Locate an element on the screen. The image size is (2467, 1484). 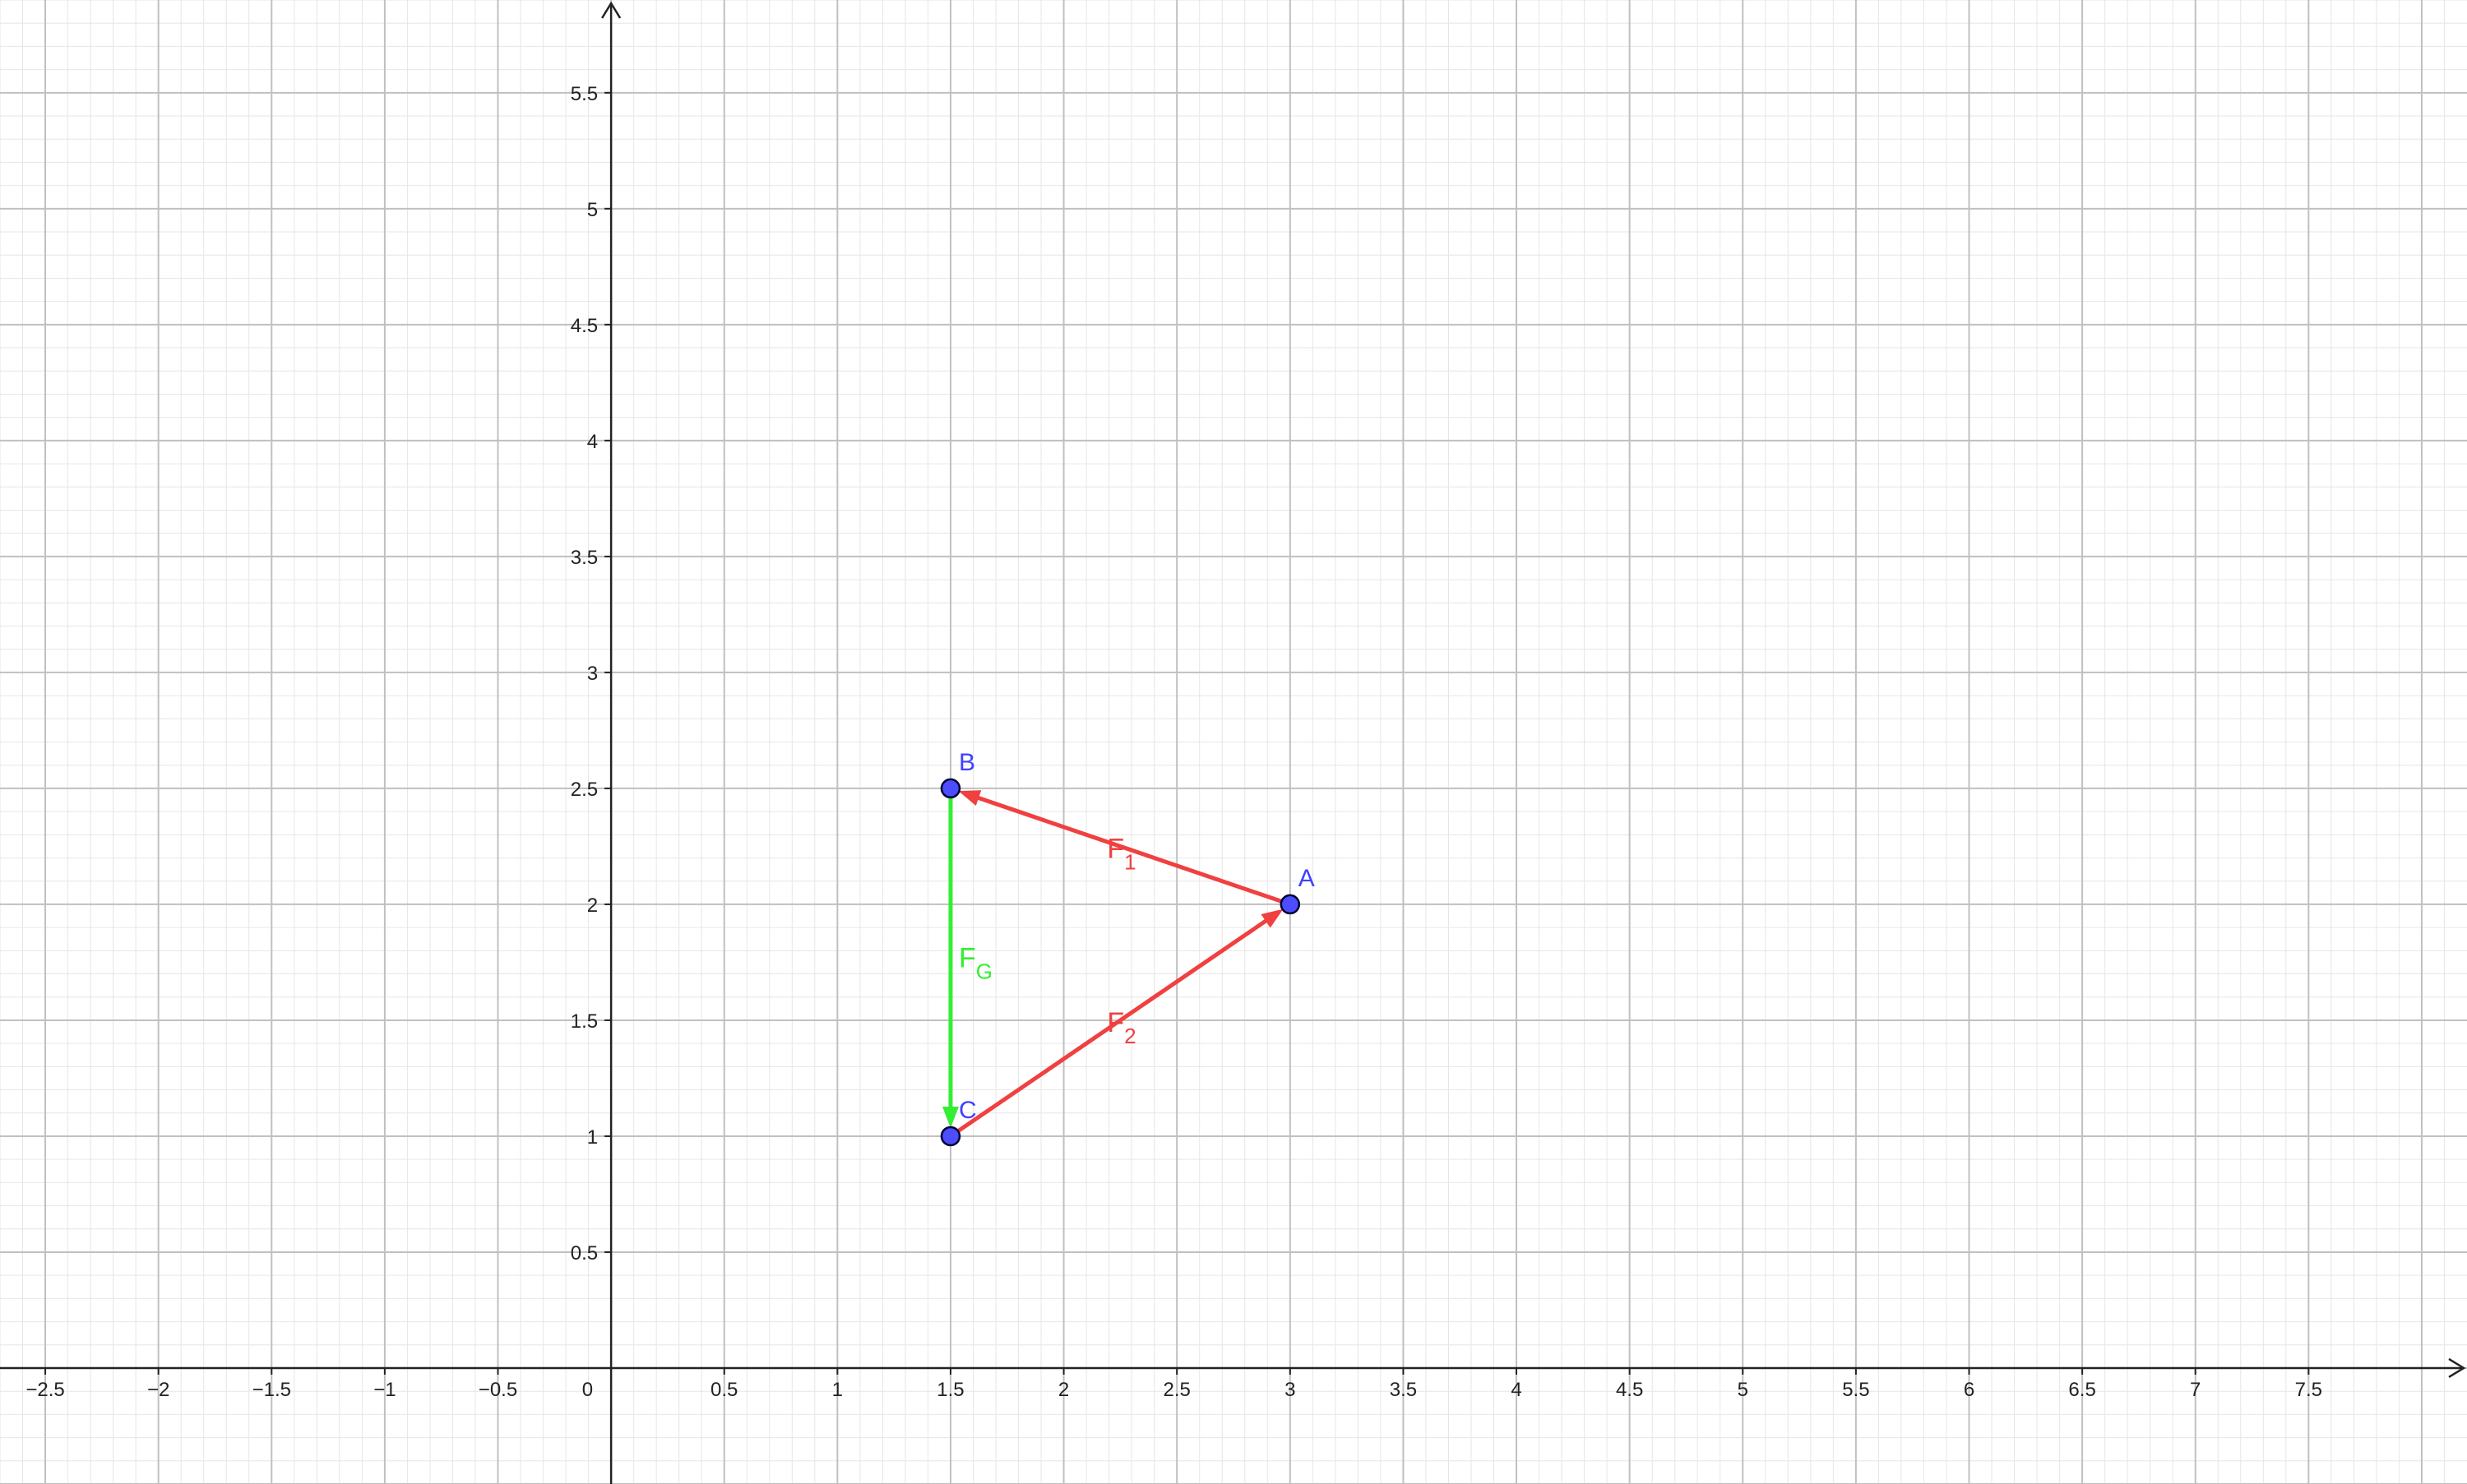
y-tick-label: 5 is located at coordinates (592, 210).